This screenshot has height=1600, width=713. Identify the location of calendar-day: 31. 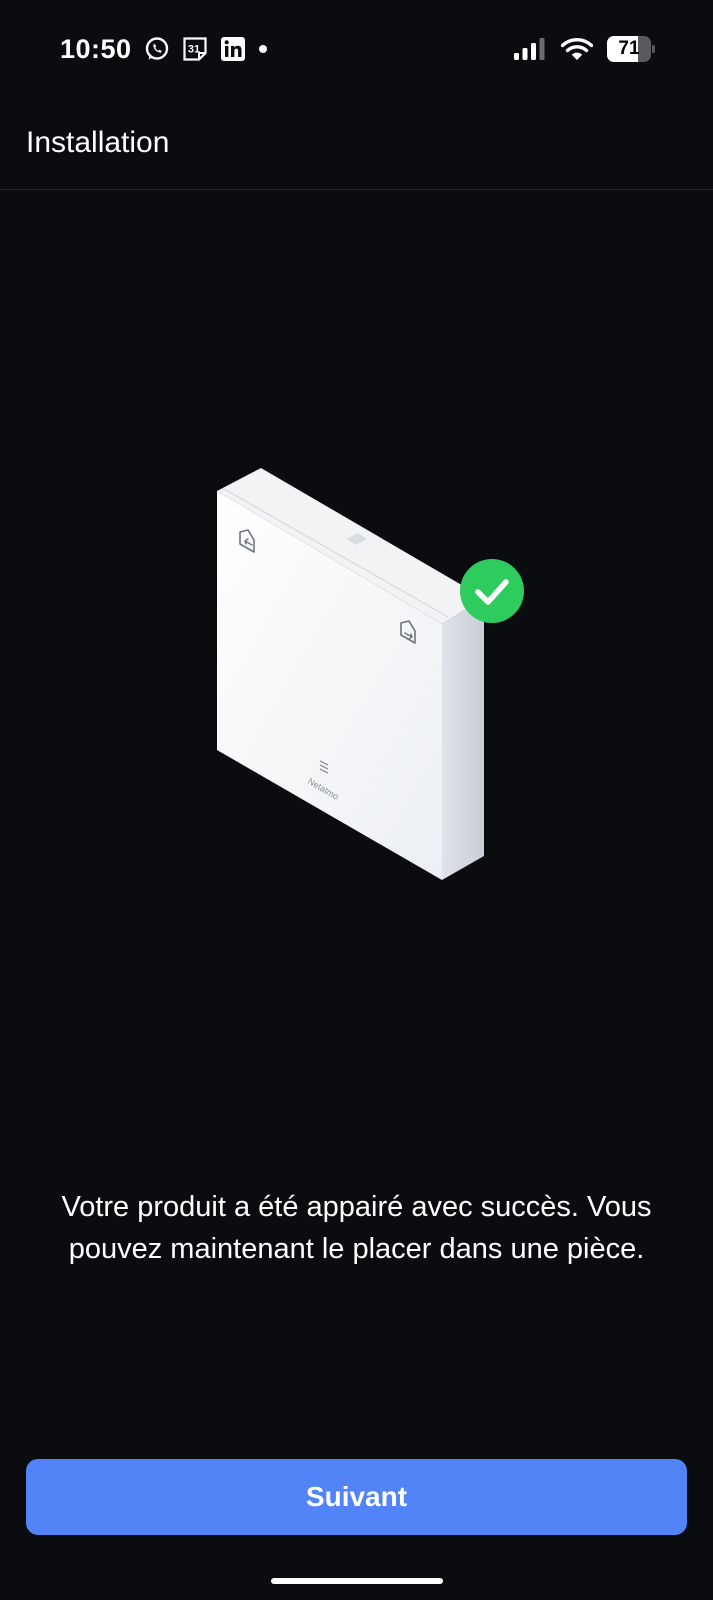
(194, 50).